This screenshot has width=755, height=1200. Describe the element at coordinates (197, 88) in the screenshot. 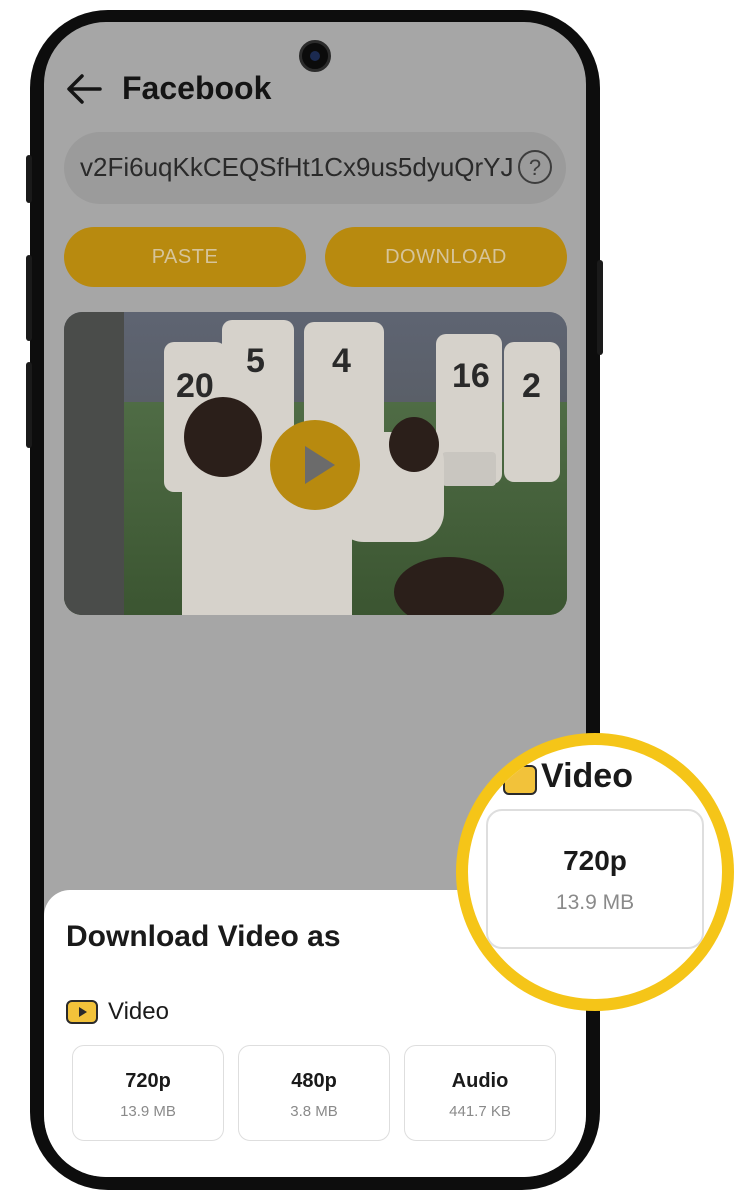

I see `page-title: Facebook` at that location.